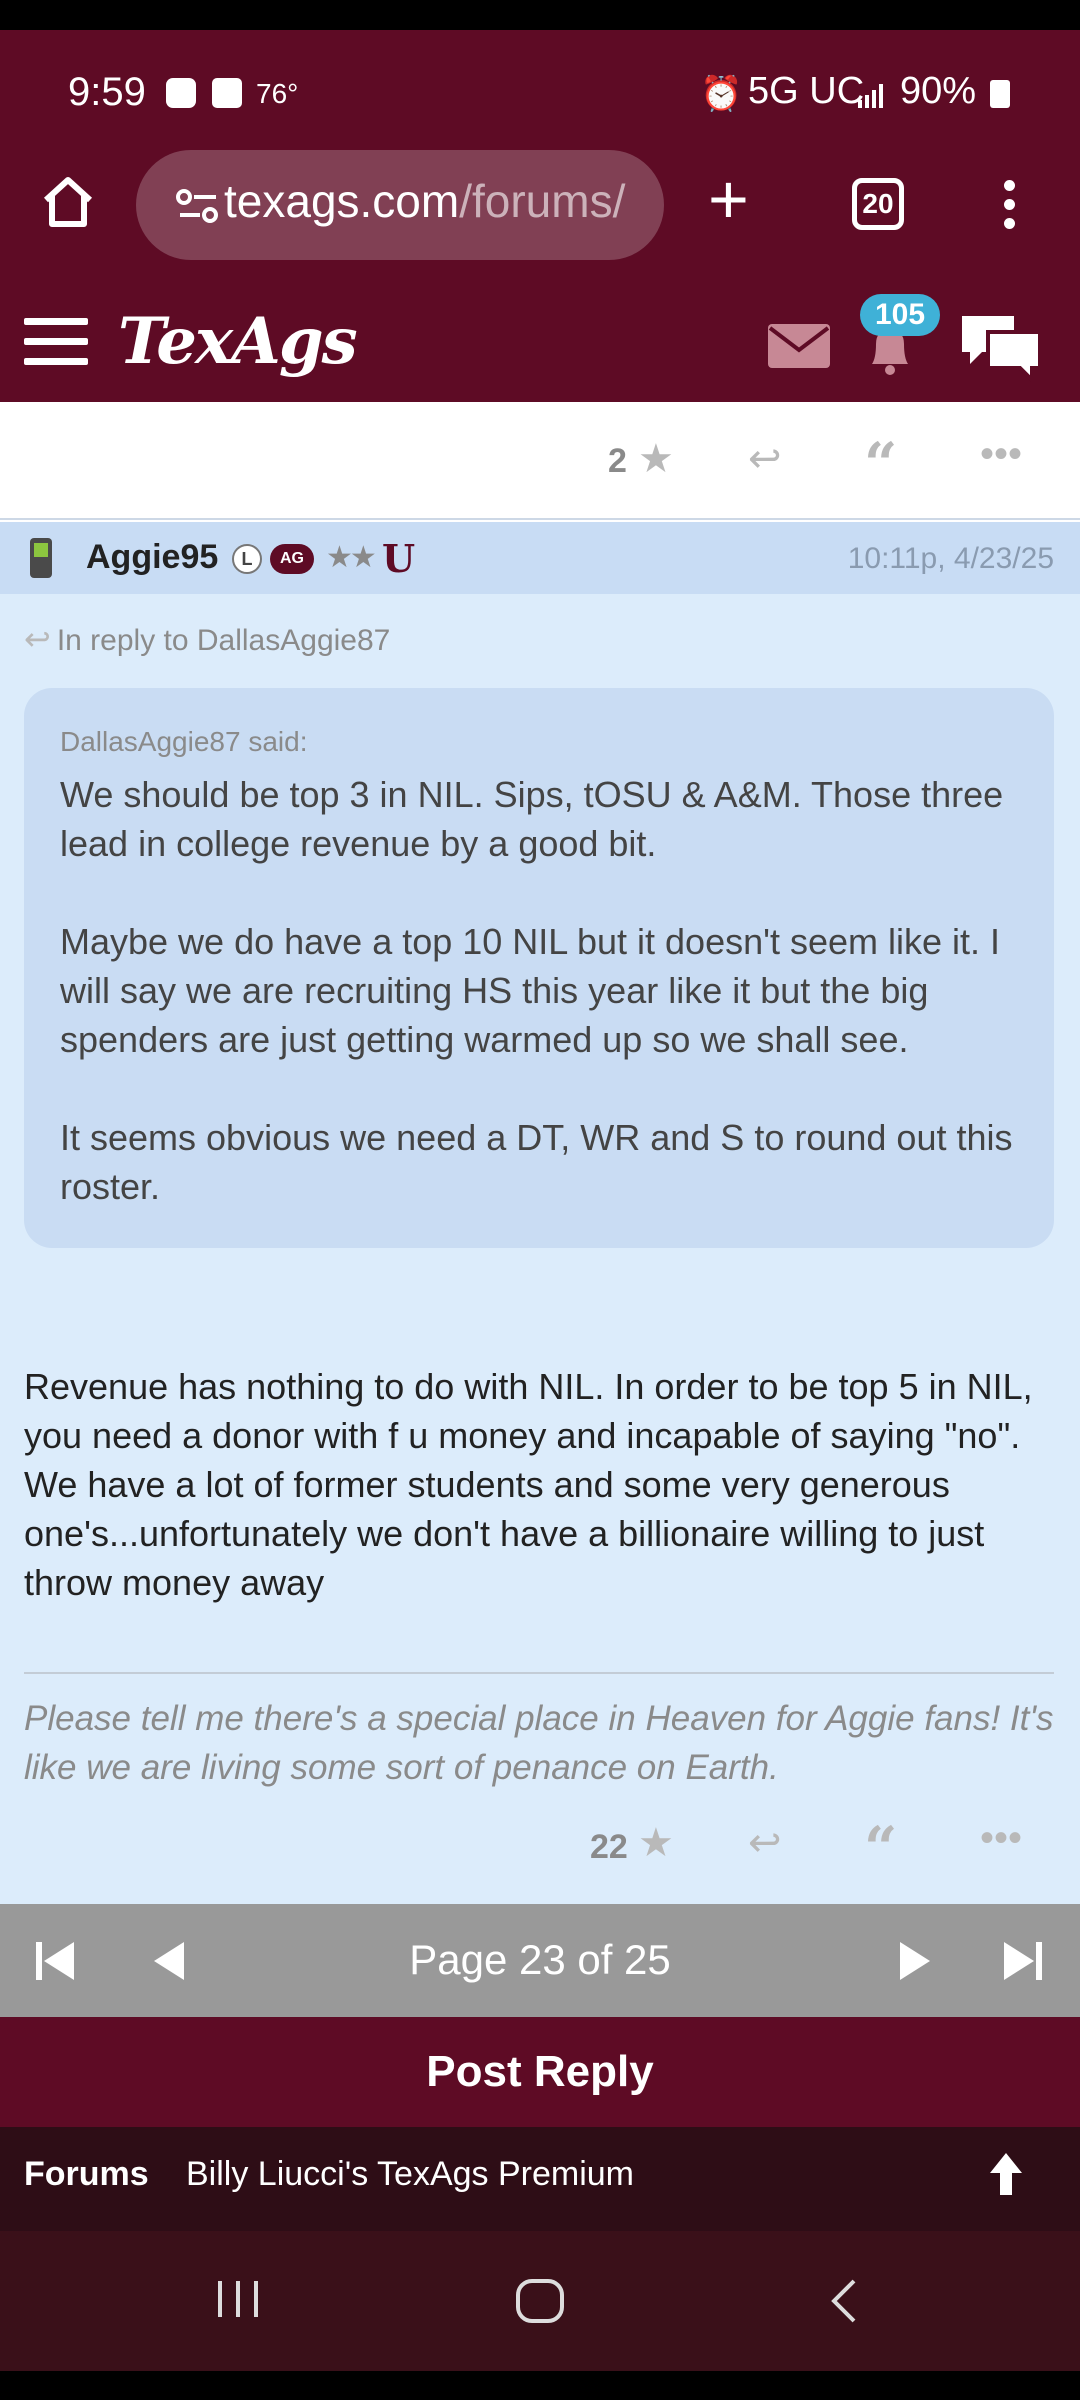  Describe the element at coordinates (900, 315) in the screenshot. I see `notification-count-badge: 105` at that location.